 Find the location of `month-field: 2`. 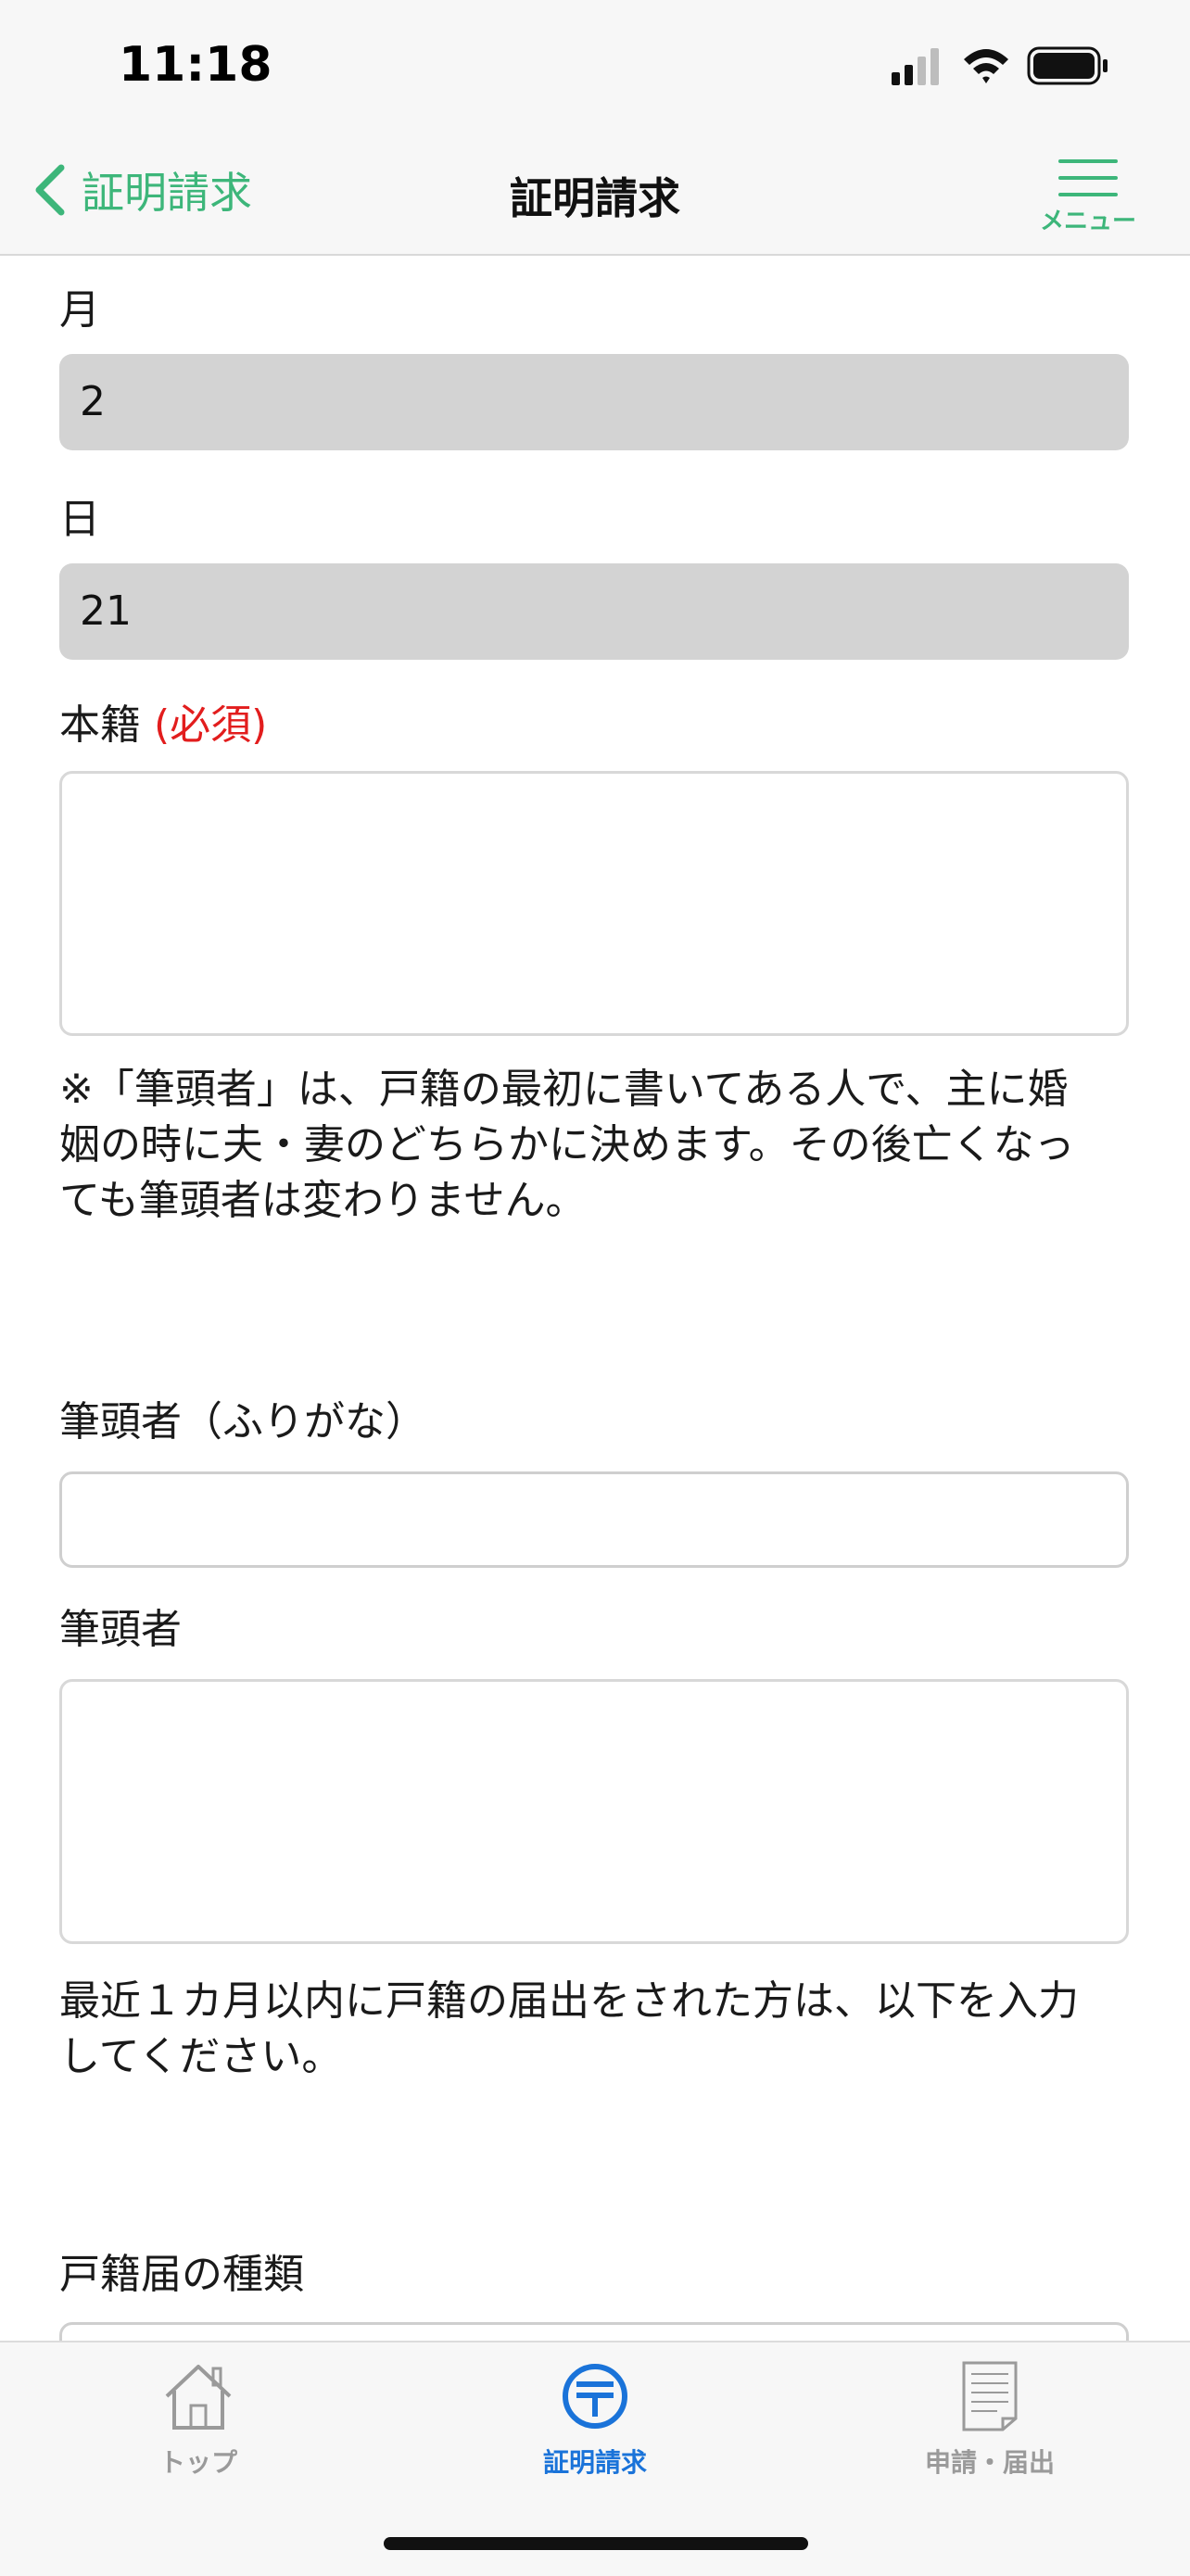

month-field: 2 is located at coordinates (594, 402).